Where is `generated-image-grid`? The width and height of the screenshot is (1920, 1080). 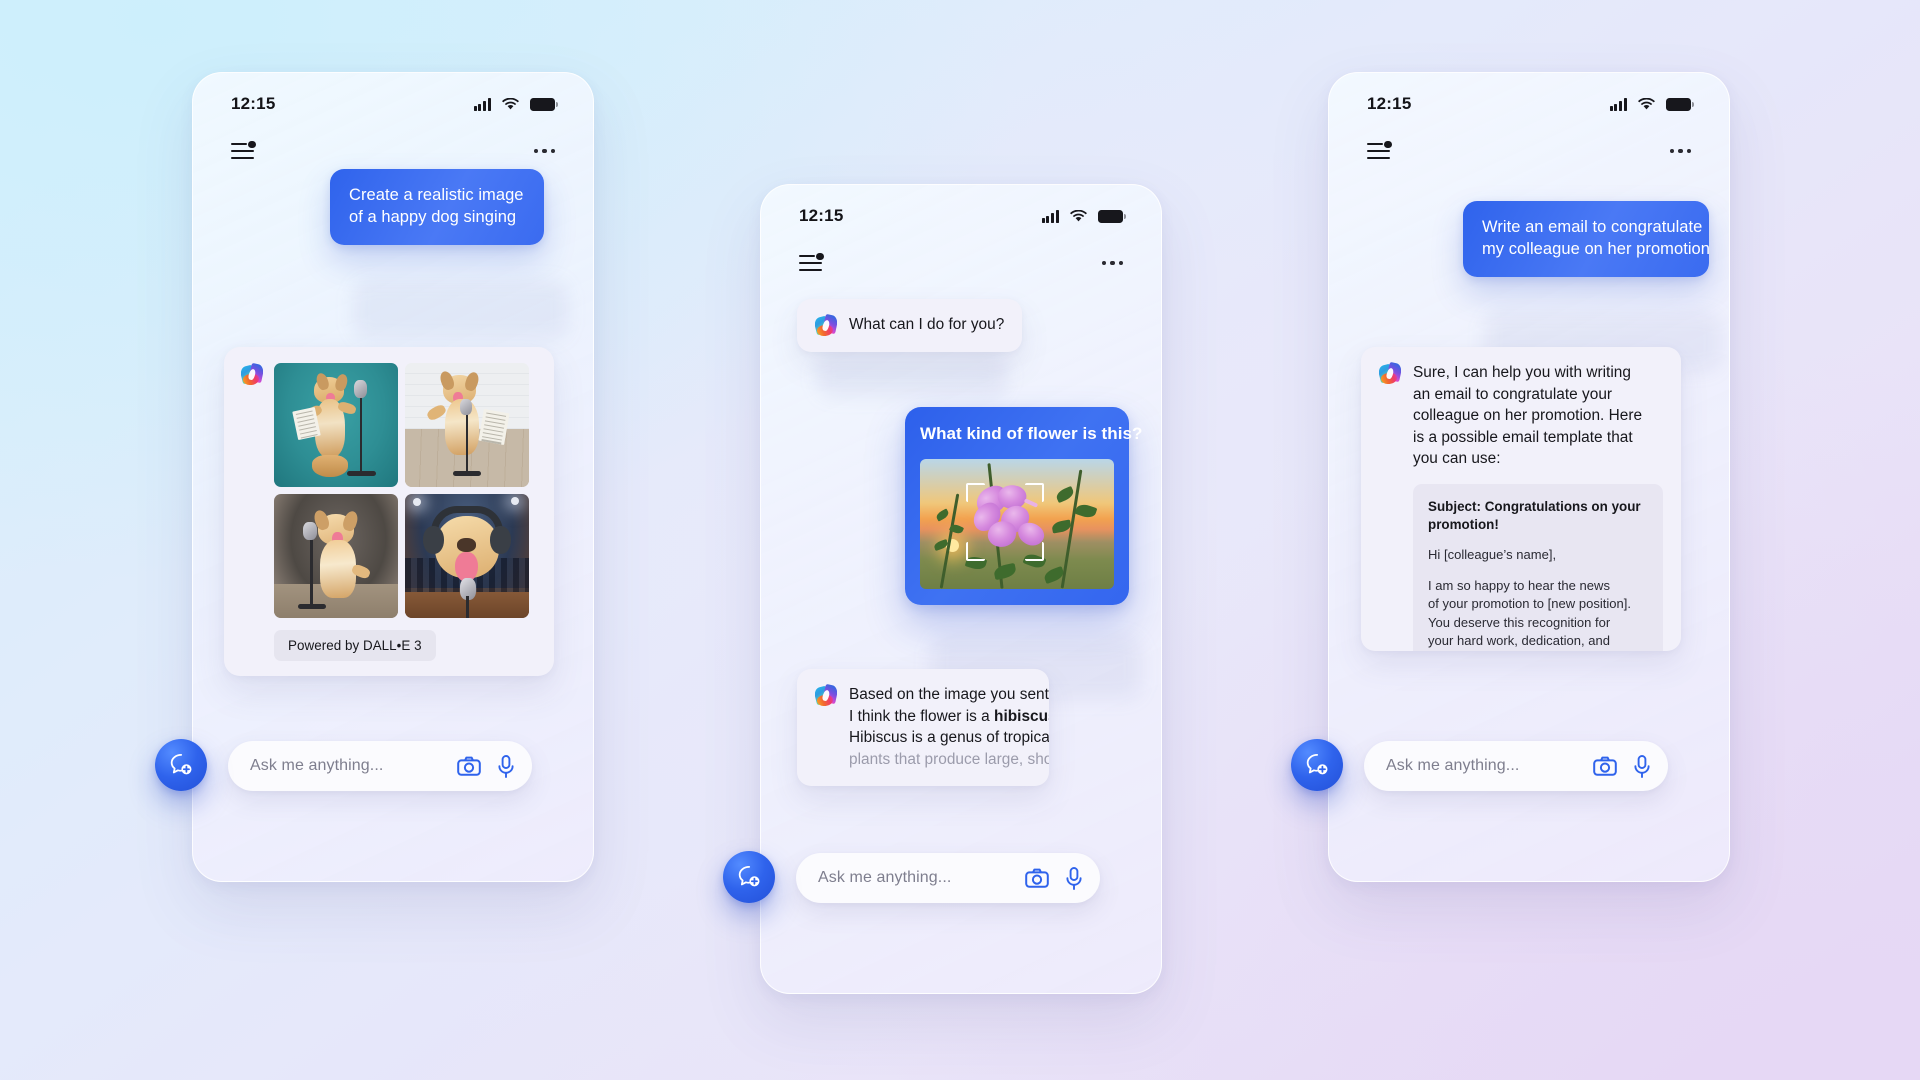
generated-image-grid is located at coordinates (401, 490).